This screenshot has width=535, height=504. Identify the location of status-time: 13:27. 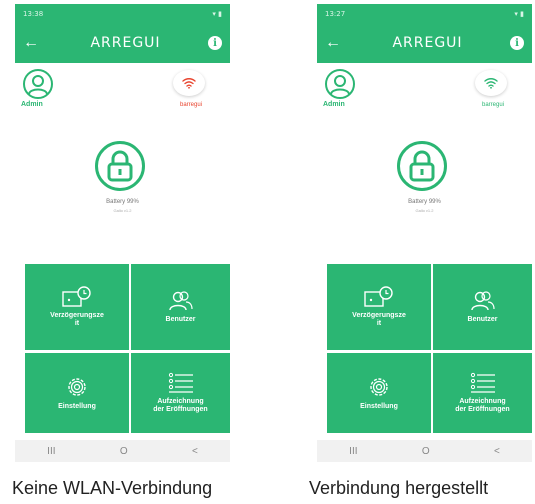
(335, 13).